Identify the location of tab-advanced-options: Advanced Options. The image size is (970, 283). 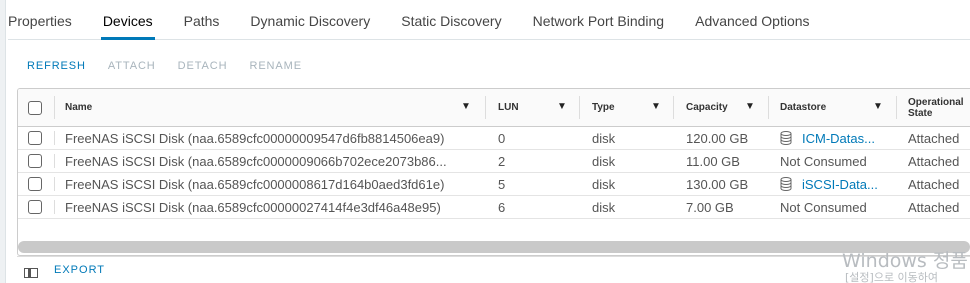
(752, 26).